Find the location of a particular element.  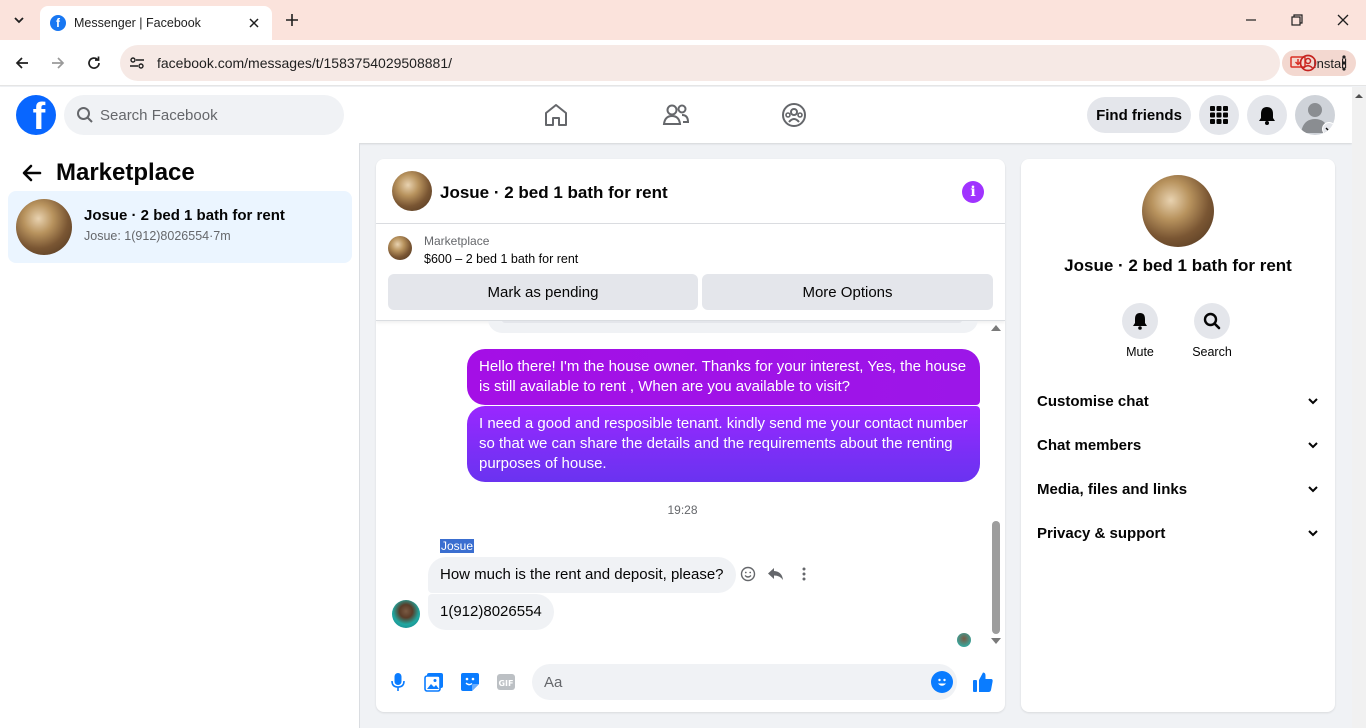

facebook-favicon-icon: f is located at coordinates (58, 23).